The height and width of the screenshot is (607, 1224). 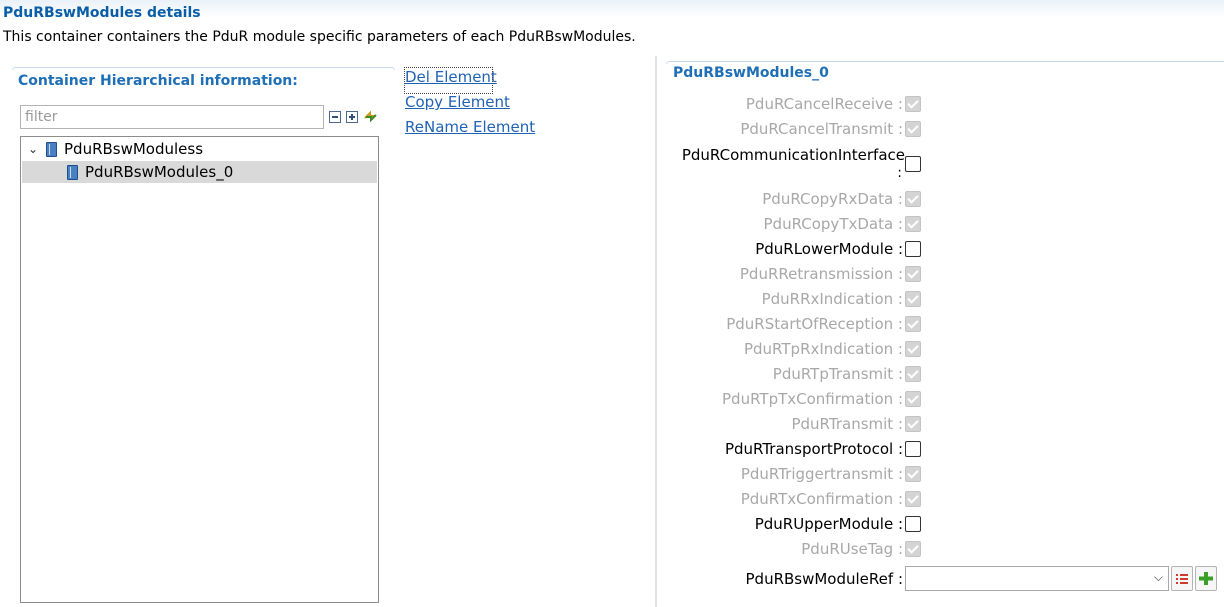 I want to click on element-actions: Del Element Copy Element ReName Element, so click(x=469, y=105).